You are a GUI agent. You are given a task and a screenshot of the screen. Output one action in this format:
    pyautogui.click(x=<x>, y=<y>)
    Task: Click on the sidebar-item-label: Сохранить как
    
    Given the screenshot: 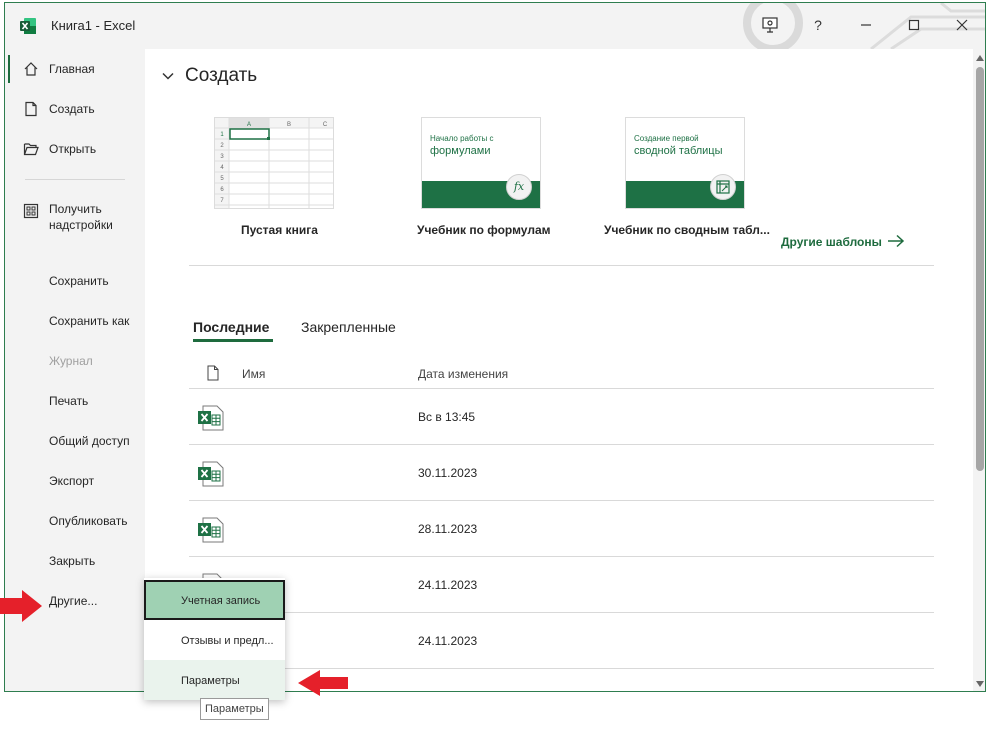 What is the action you would take?
    pyautogui.click(x=89, y=321)
    